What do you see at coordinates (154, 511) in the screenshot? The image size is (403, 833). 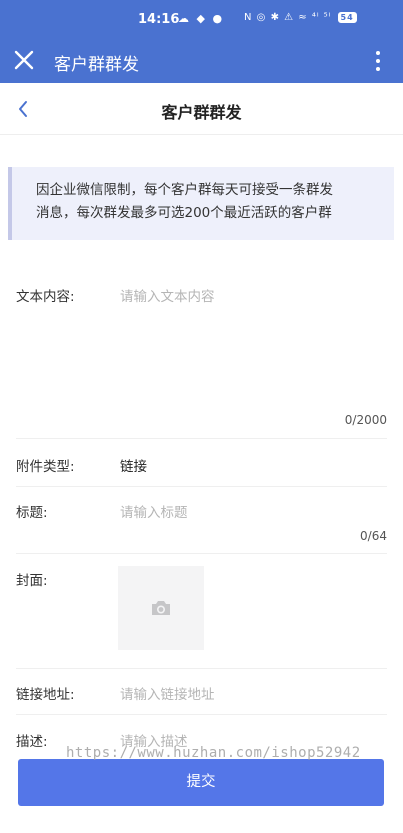 I see `title-input: 请输入标题` at bounding box center [154, 511].